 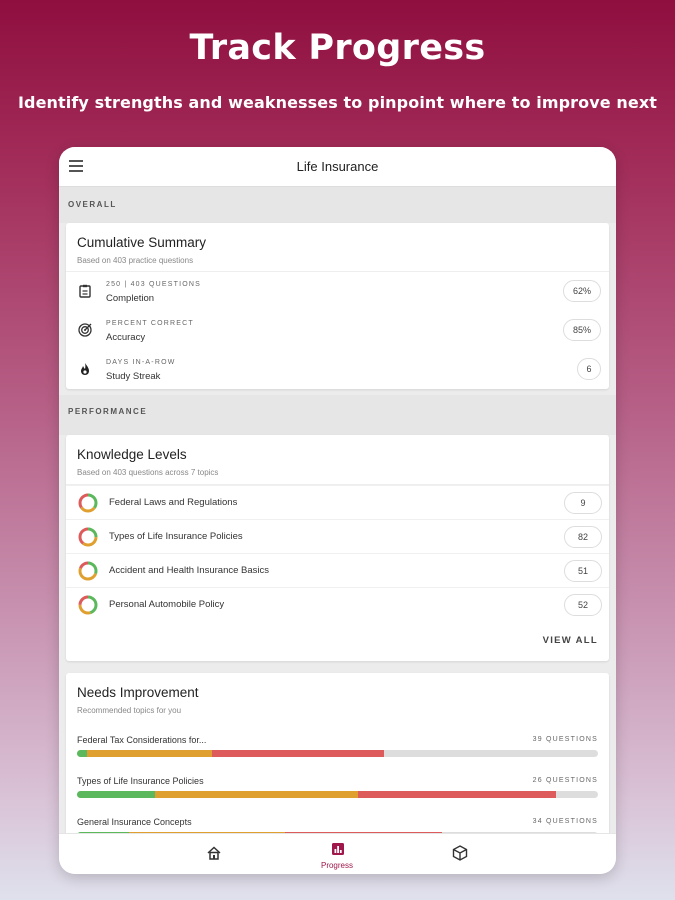 I want to click on card-subtitle: Based on 403 questions across 7 topics, so click(x=148, y=472).